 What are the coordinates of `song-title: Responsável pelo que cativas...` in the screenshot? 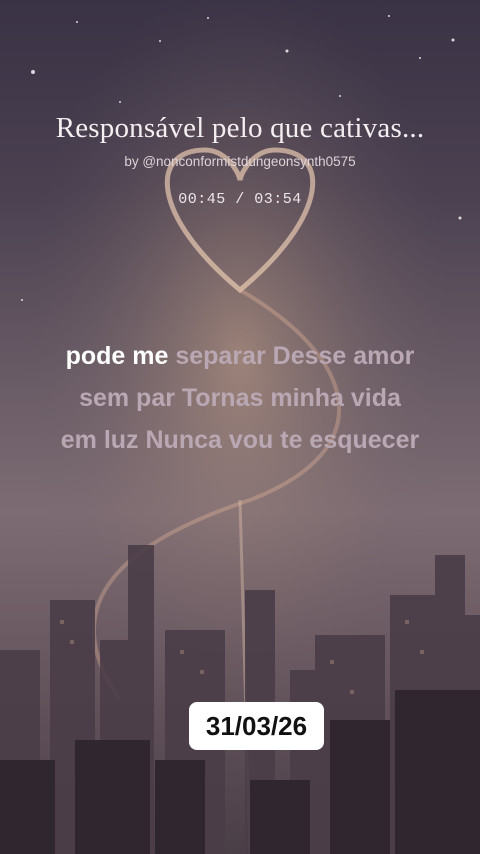 It's located at (240, 128).